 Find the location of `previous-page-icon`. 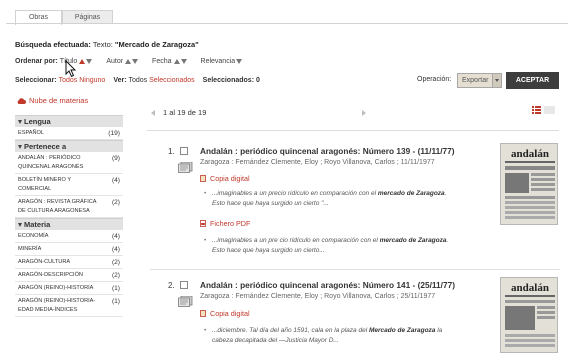

previous-page-icon is located at coordinates (153, 113).